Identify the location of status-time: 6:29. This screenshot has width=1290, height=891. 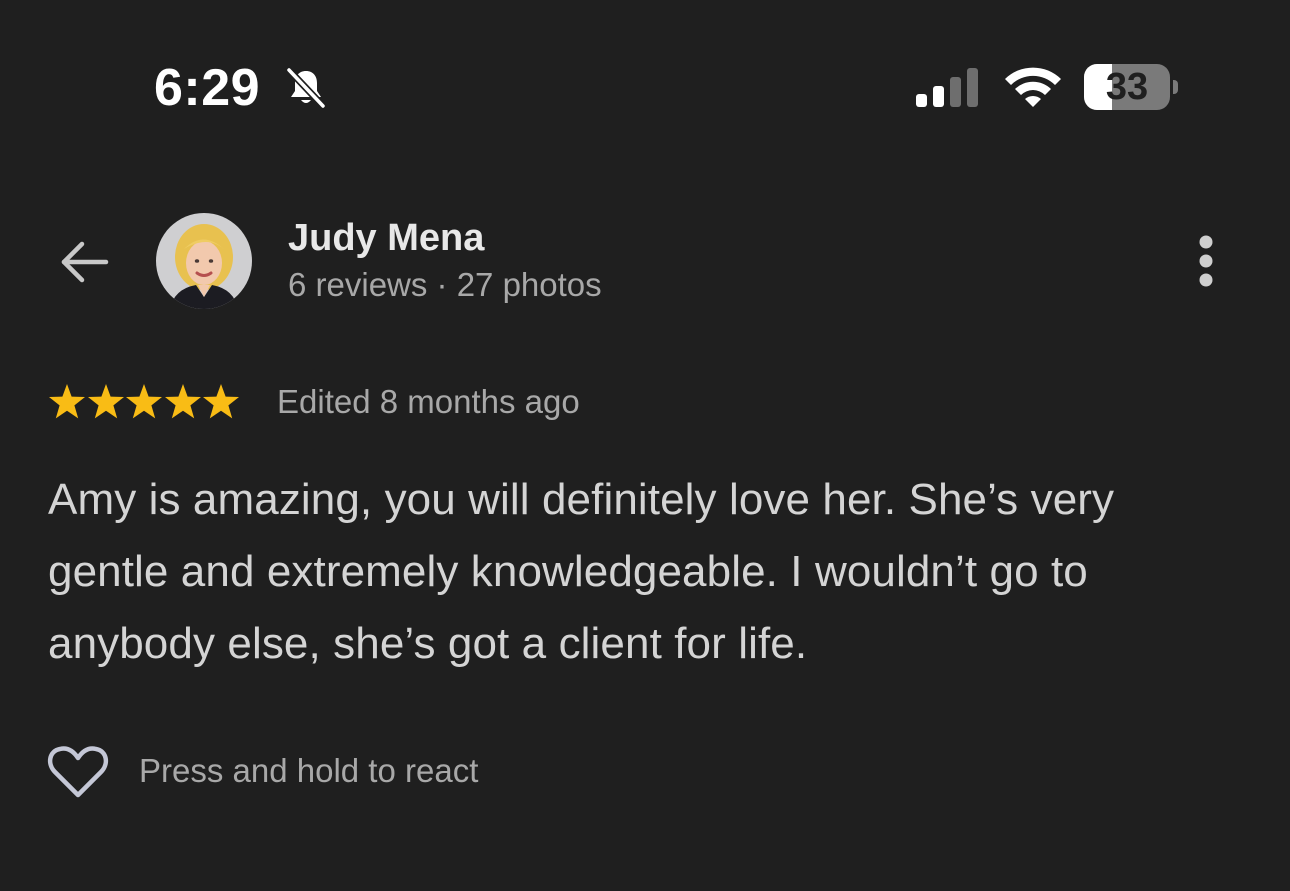
(207, 88).